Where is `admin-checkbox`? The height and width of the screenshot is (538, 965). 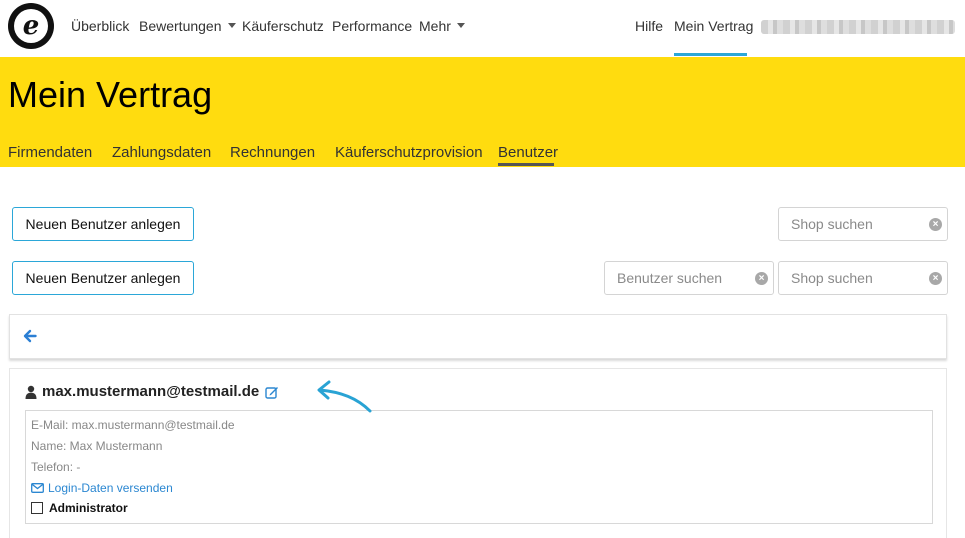
admin-checkbox is located at coordinates (37, 508).